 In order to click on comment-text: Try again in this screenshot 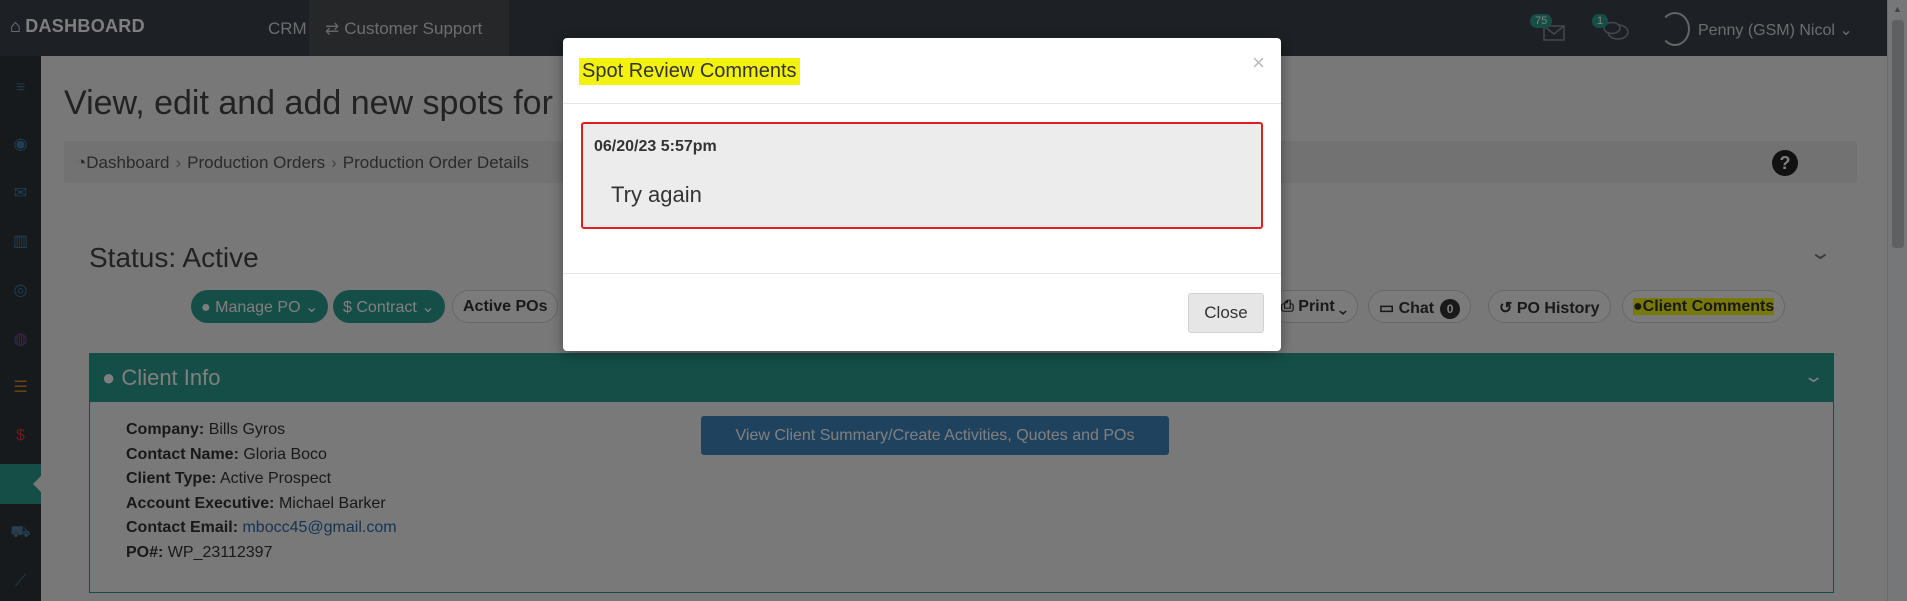, I will do `click(656, 194)`.